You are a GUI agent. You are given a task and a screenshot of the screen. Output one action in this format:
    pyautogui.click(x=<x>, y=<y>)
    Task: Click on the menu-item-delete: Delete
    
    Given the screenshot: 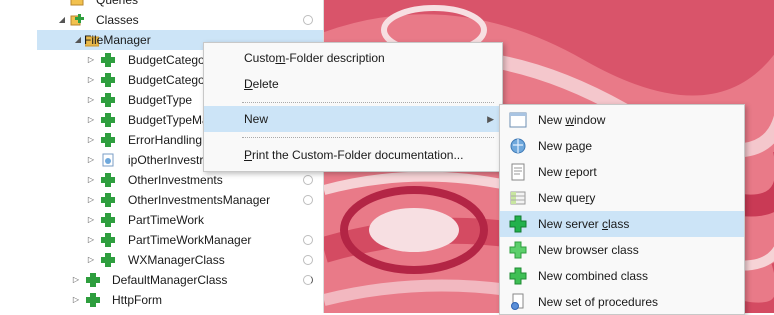 What is the action you would take?
    pyautogui.click(x=353, y=84)
    